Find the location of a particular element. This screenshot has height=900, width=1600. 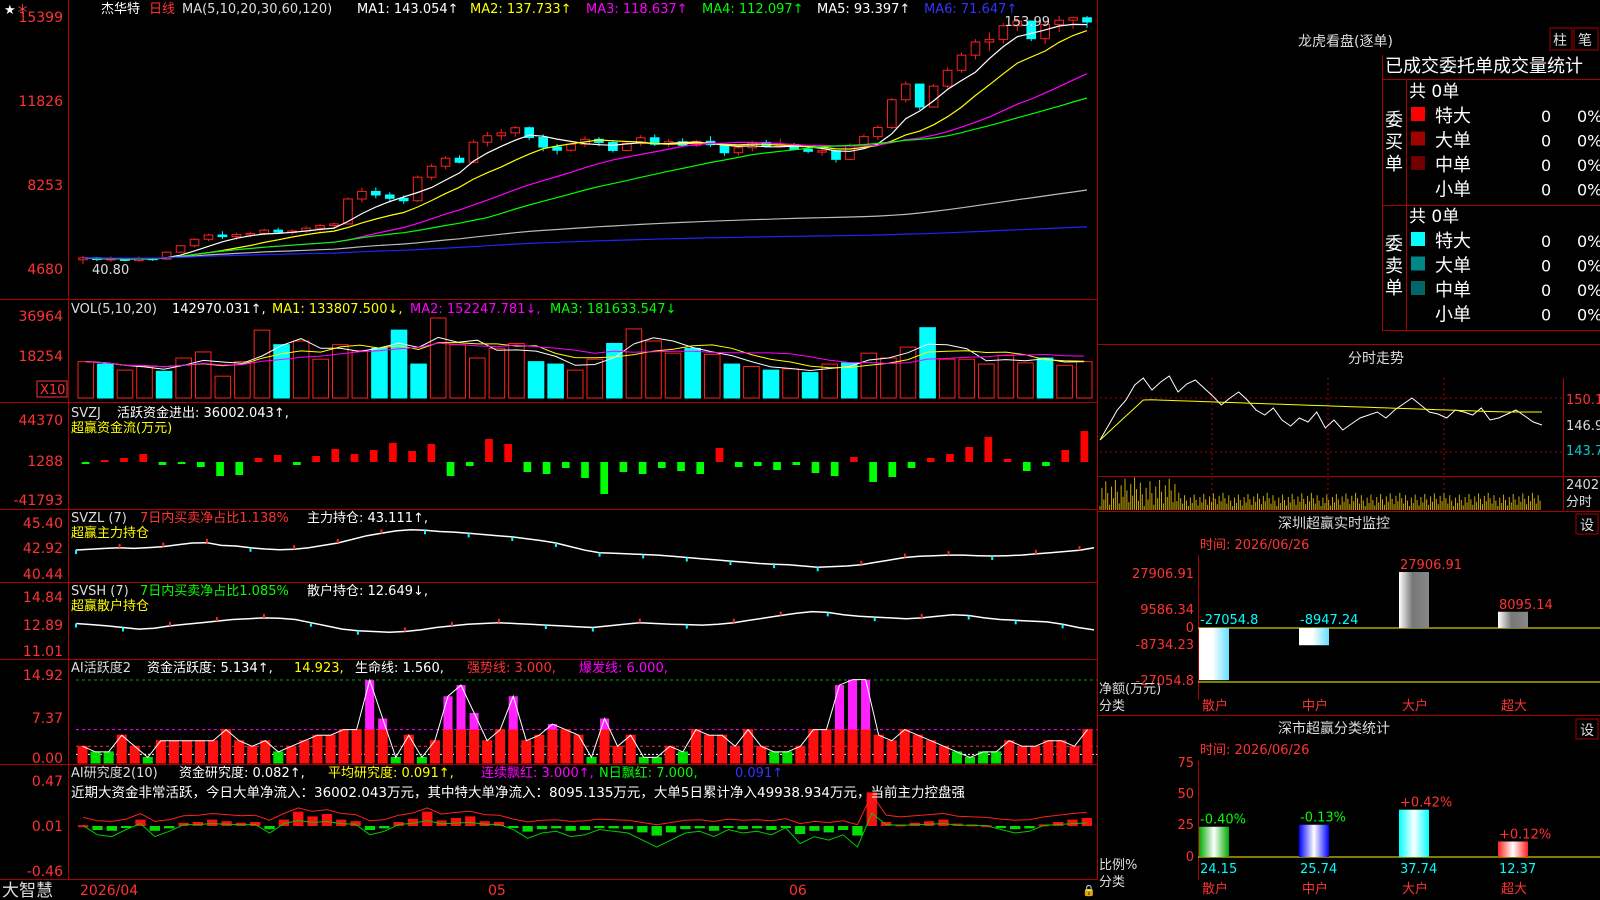

lock-icon: 🔒 is located at coordinates (1089, 890).